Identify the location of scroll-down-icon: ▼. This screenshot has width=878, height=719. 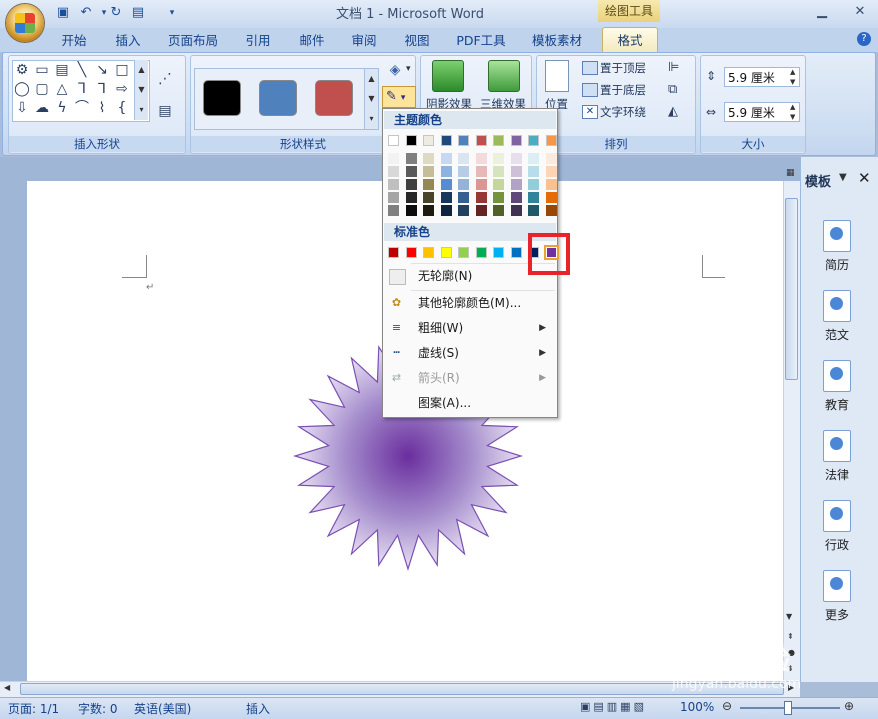
(789, 616).